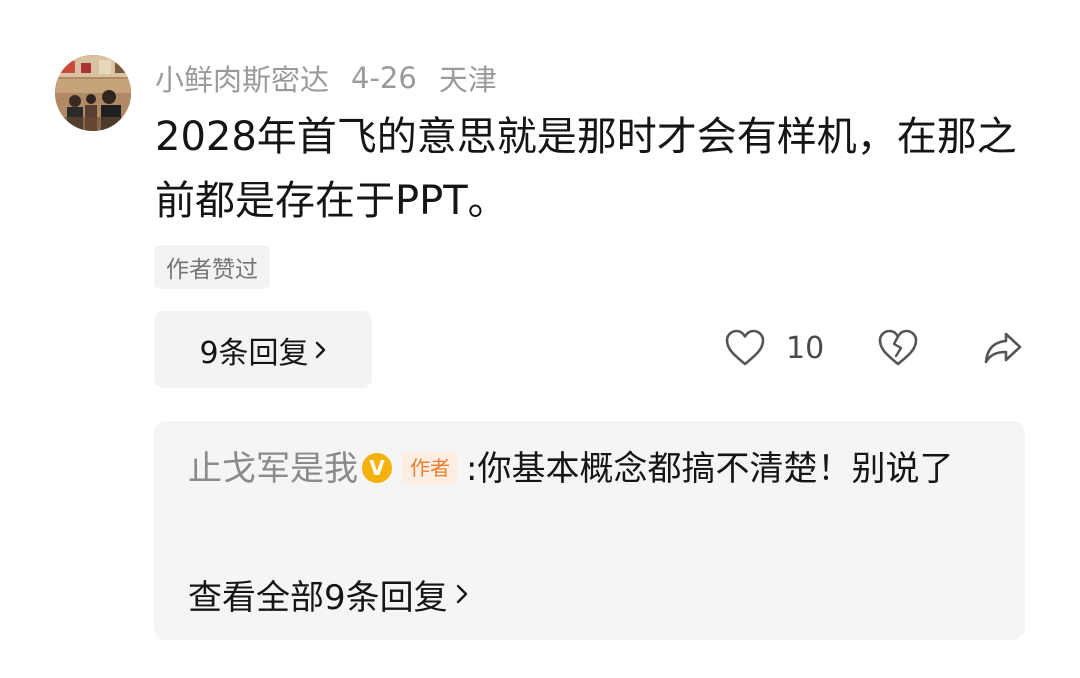 Image resolution: width=1080 pixels, height=678 pixels. What do you see at coordinates (384, 78) in the screenshot?
I see `comment-date: 4-26` at bounding box center [384, 78].